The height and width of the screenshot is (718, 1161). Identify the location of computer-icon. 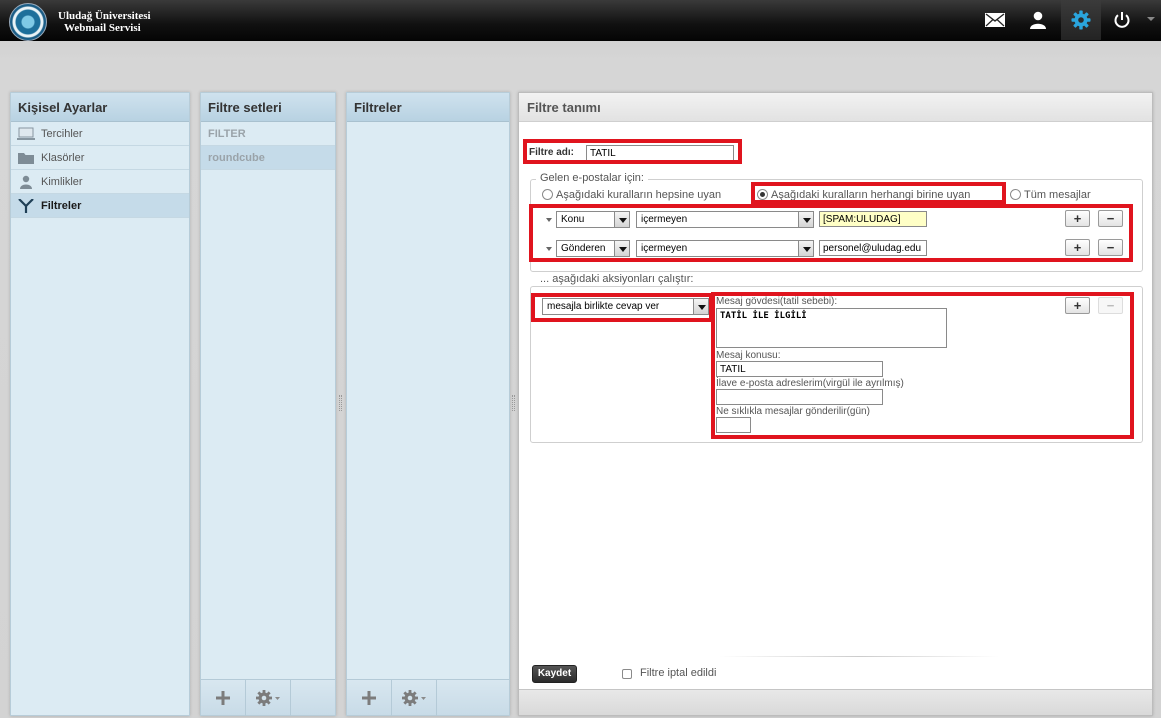
(26, 133).